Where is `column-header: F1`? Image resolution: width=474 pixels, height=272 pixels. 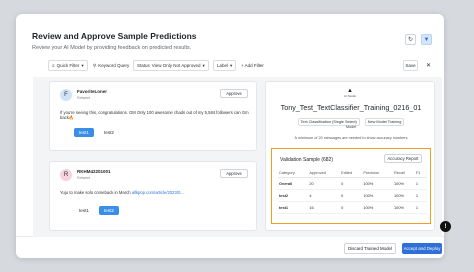
column-header: F1 is located at coordinates (420, 173).